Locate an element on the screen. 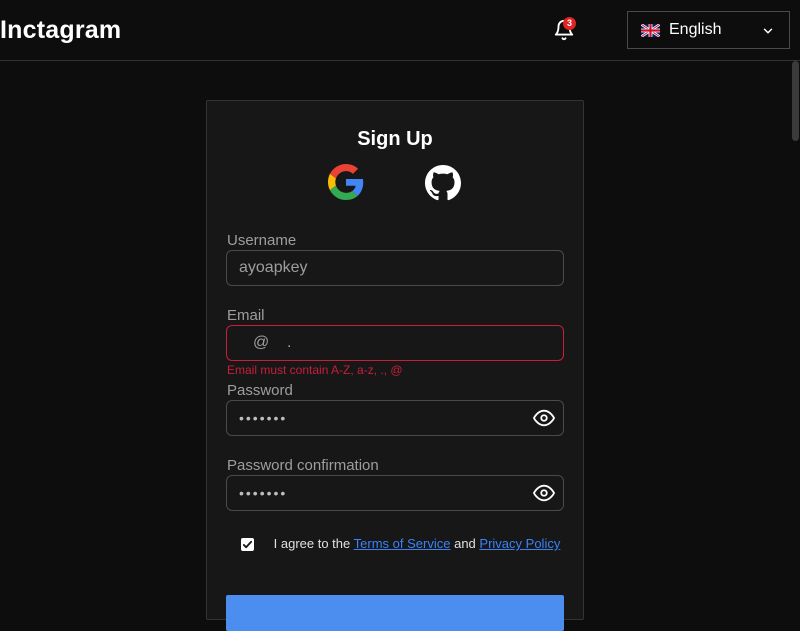 This screenshot has width=800, height=631. password-confirmation-input: ••••••• is located at coordinates (395, 493).